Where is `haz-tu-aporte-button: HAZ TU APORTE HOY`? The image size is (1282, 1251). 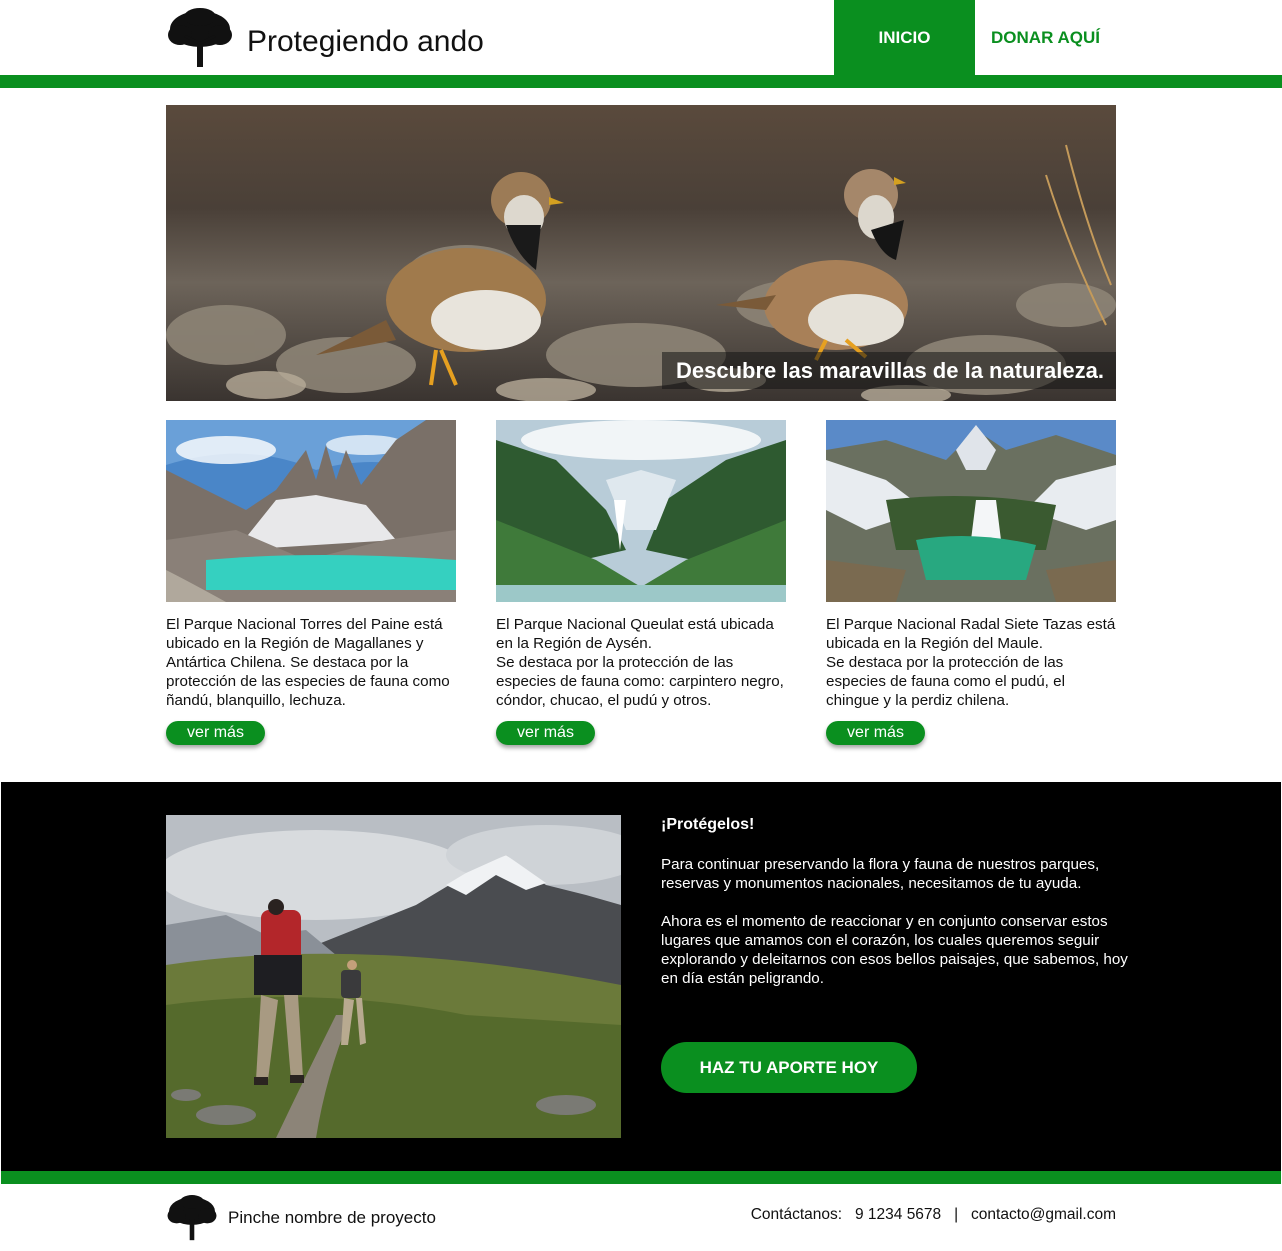
haz-tu-aporte-button: HAZ TU APORTE HOY is located at coordinates (789, 1067).